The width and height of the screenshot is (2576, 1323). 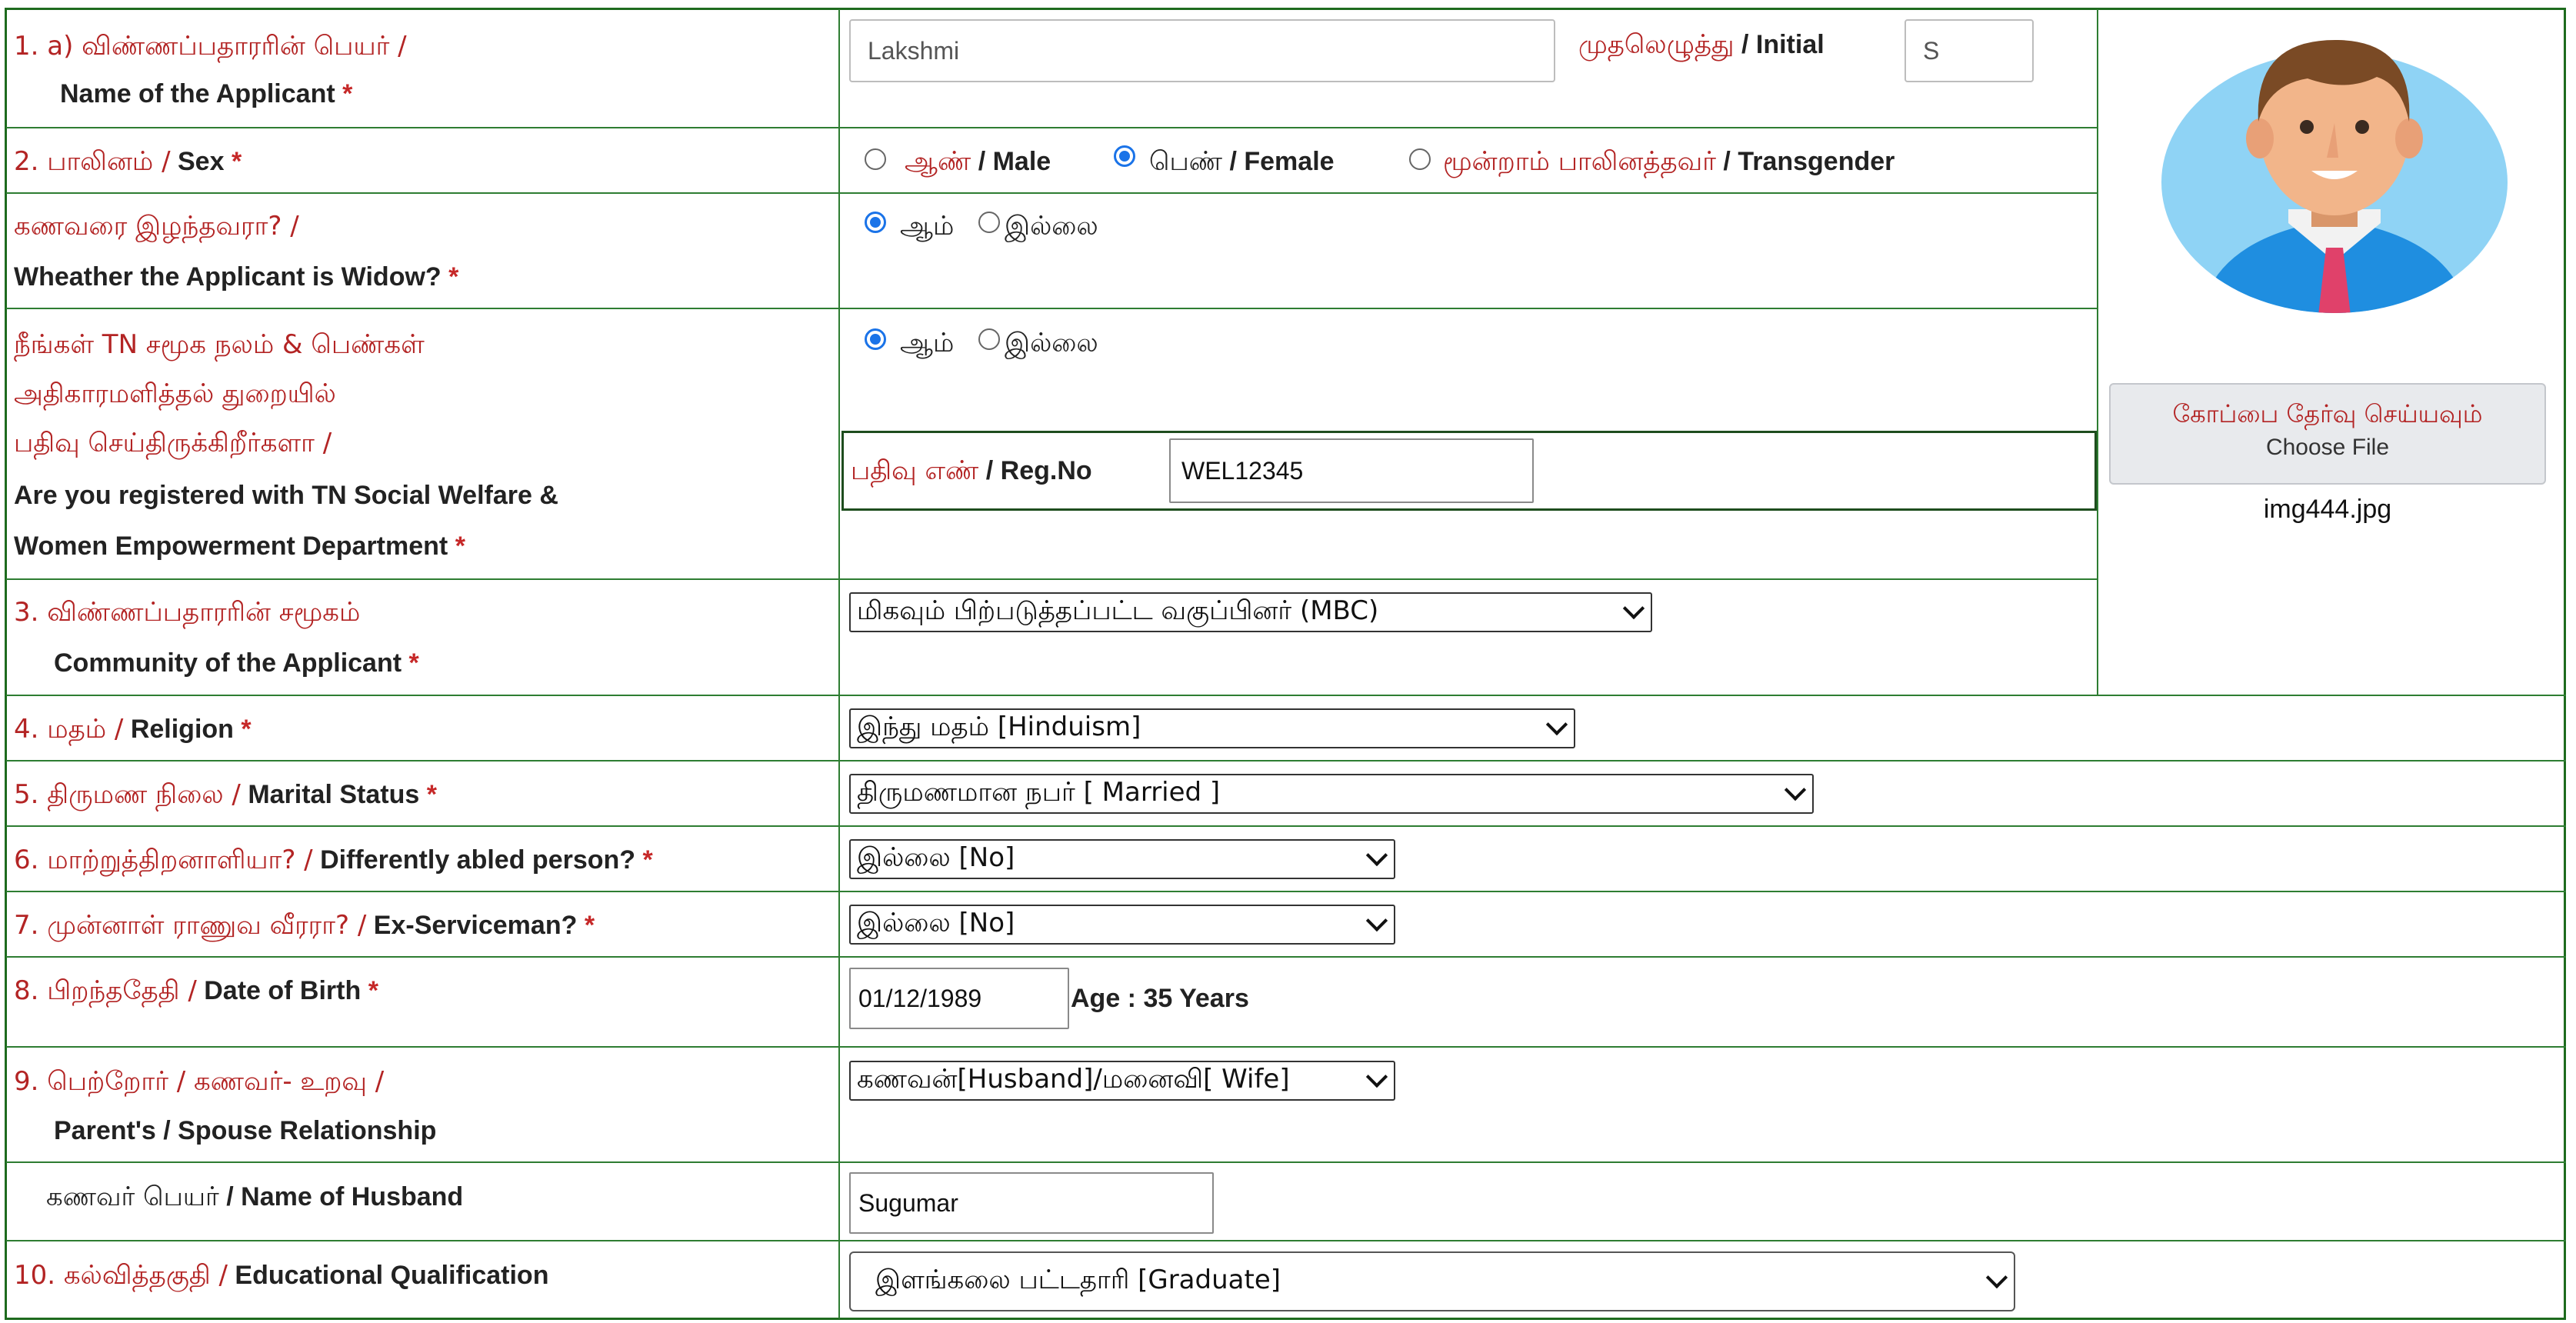 What do you see at coordinates (936, 923) in the screenshot?
I see `exservice-selected-value: இல்லை [No]` at bounding box center [936, 923].